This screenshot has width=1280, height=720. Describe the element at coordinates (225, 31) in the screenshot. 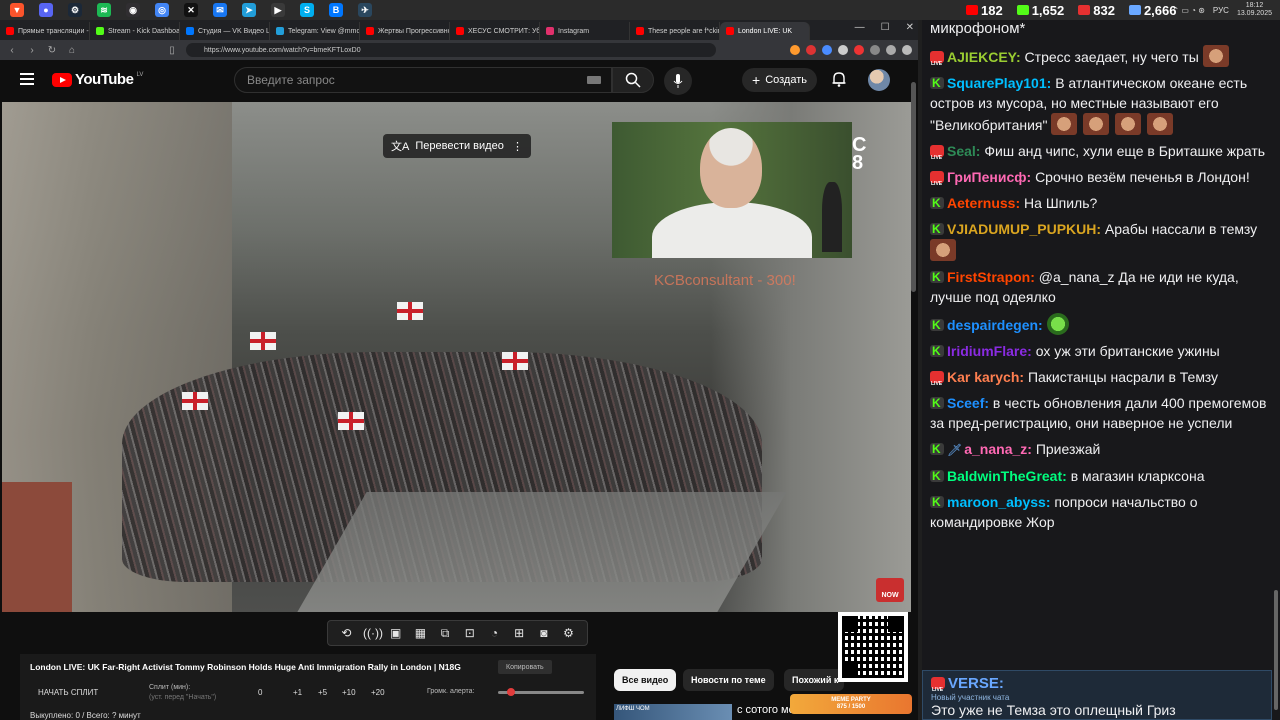

I see `browser-tab: Студия — VK Видео Live` at that location.